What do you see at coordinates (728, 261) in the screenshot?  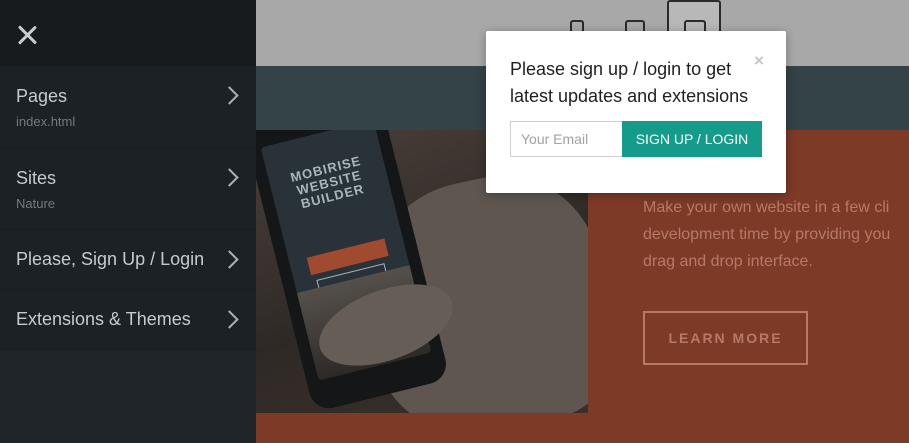 I see `hero-description-line: drag and drop interface.` at bounding box center [728, 261].